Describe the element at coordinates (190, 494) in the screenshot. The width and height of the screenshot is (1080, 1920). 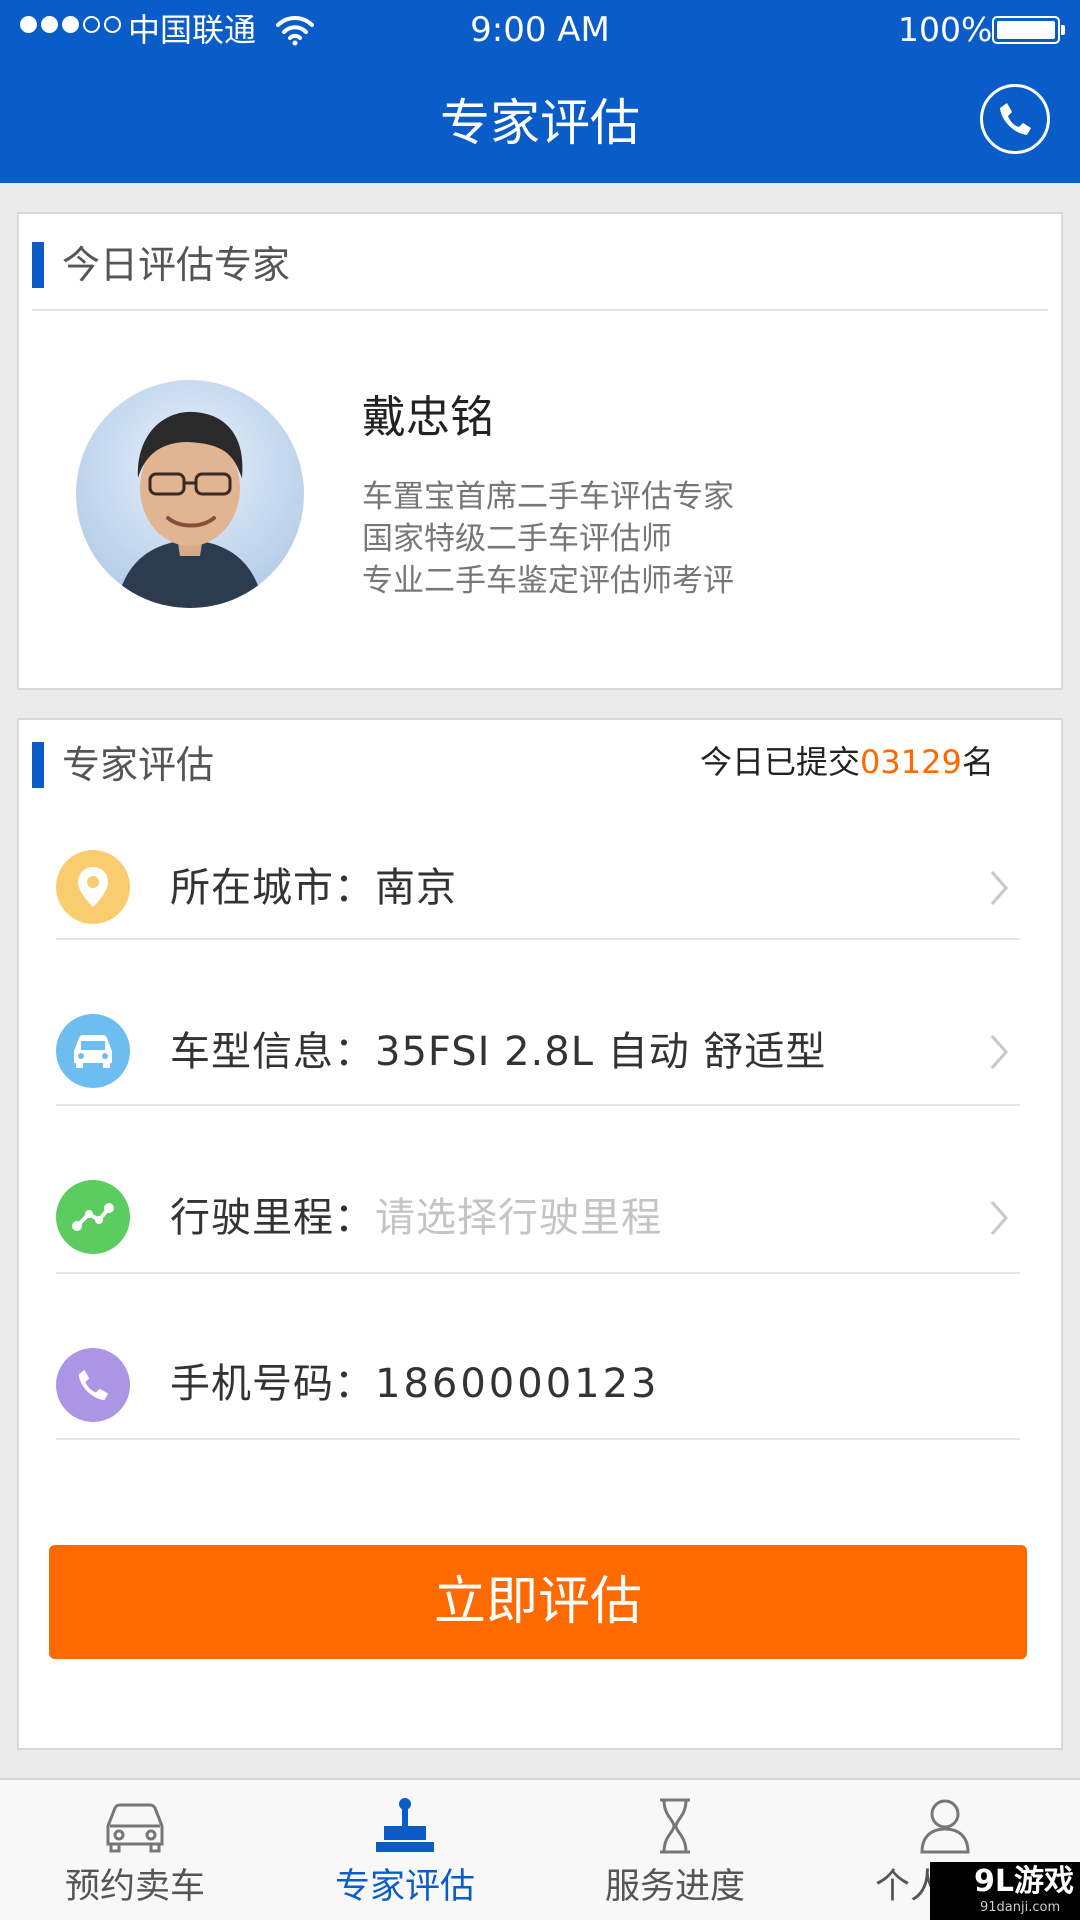
I see `expert-avatar` at that location.